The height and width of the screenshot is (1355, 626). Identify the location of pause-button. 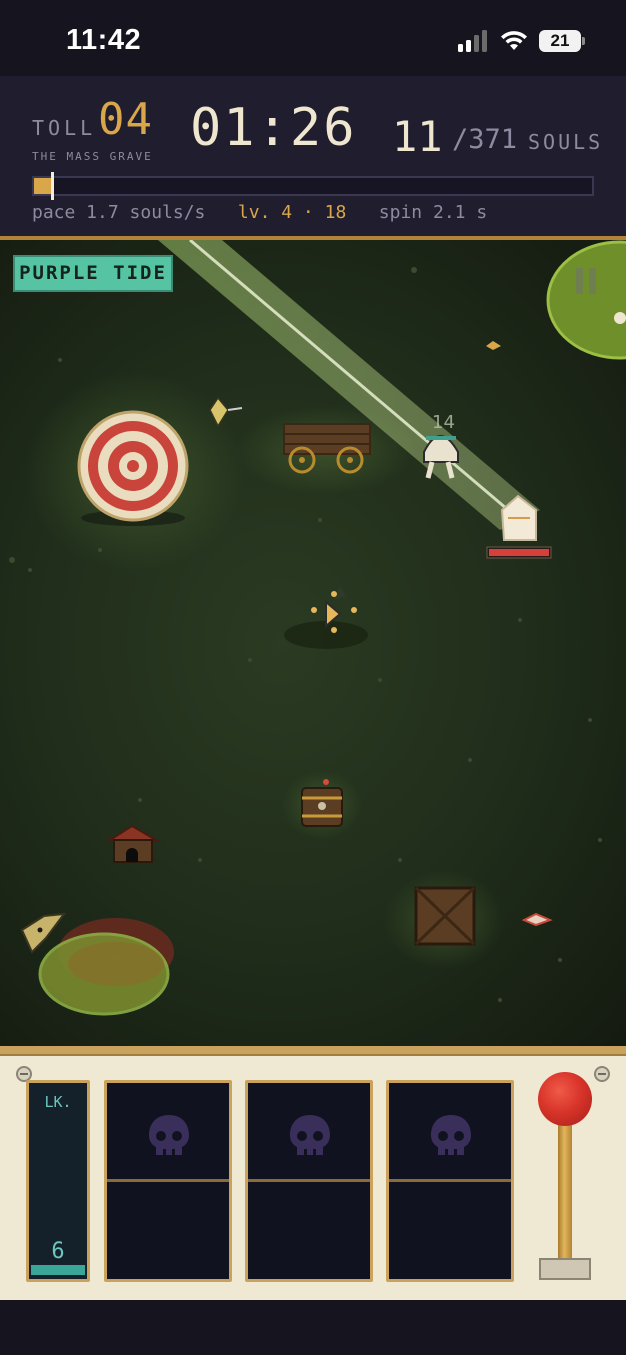
(588, 281).